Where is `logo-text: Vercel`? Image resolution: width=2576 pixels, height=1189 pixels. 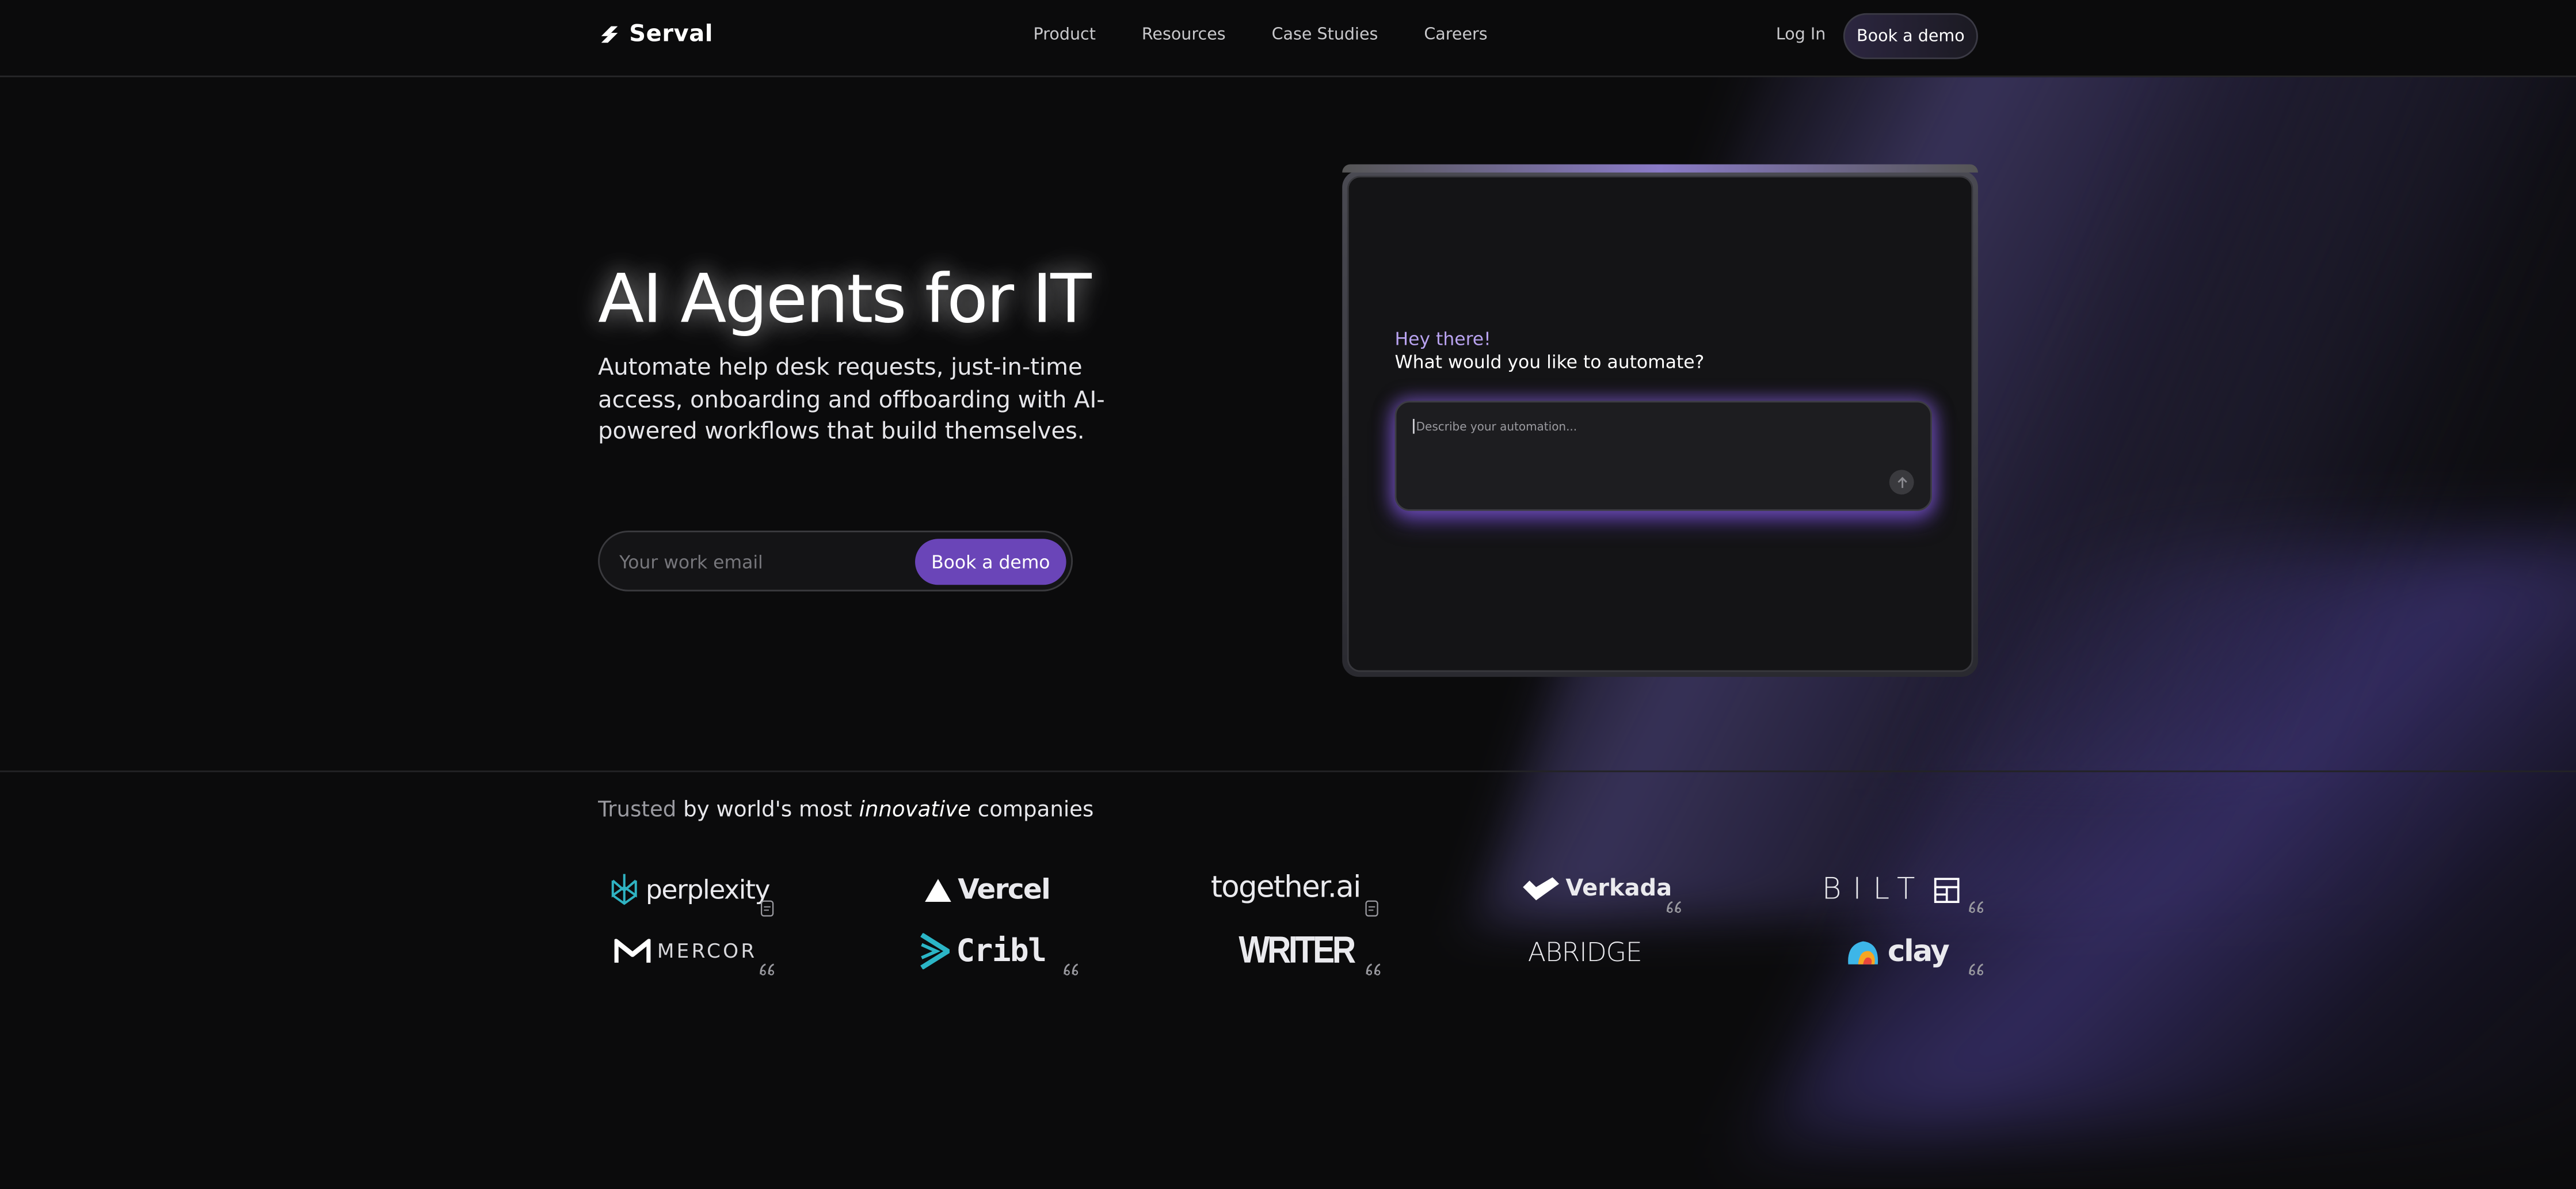
logo-text: Vercel is located at coordinates (1004, 891).